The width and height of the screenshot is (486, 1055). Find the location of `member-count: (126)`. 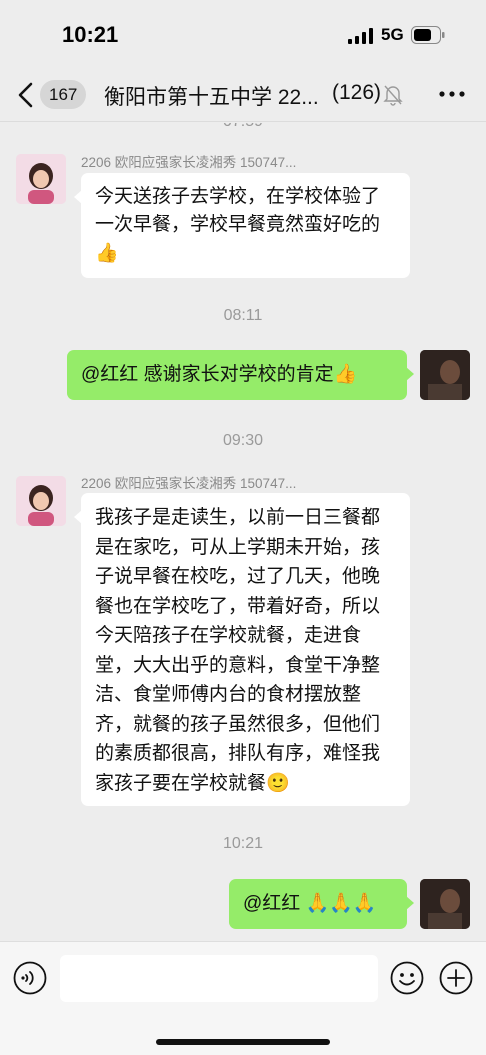

member-count: (126) is located at coordinates (357, 92).